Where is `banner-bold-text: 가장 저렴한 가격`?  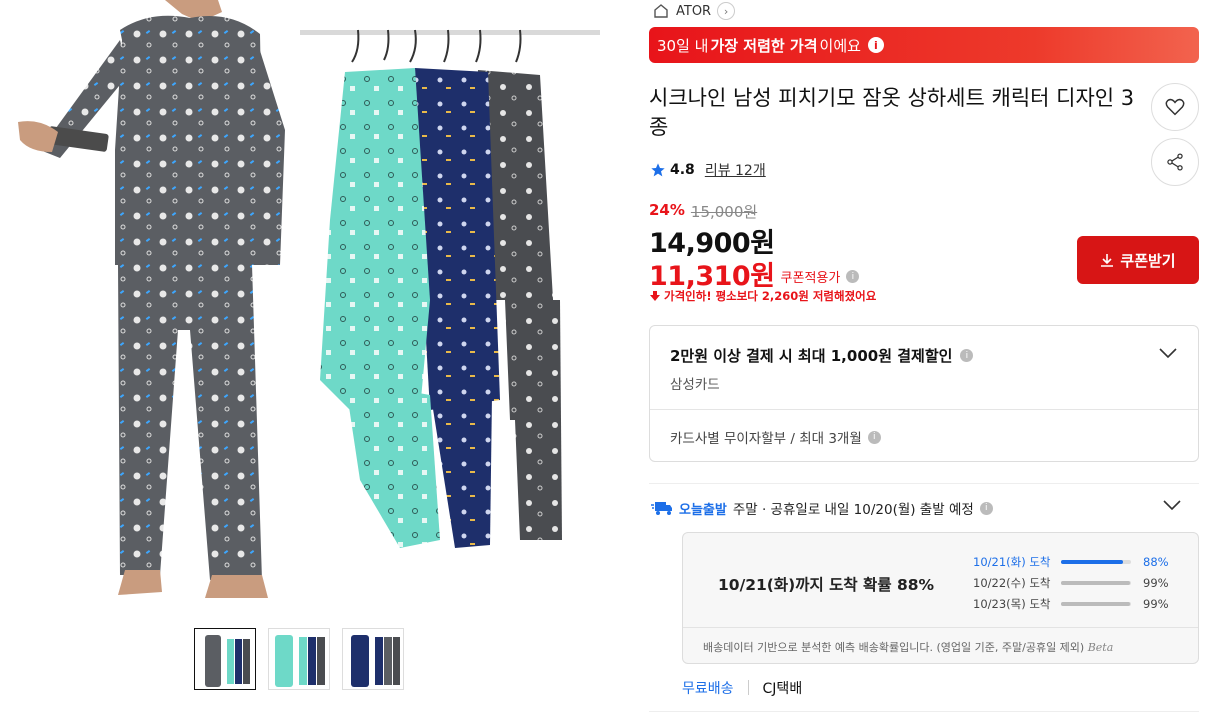
banner-bold-text: 가장 저렴한 가격 is located at coordinates (764, 45).